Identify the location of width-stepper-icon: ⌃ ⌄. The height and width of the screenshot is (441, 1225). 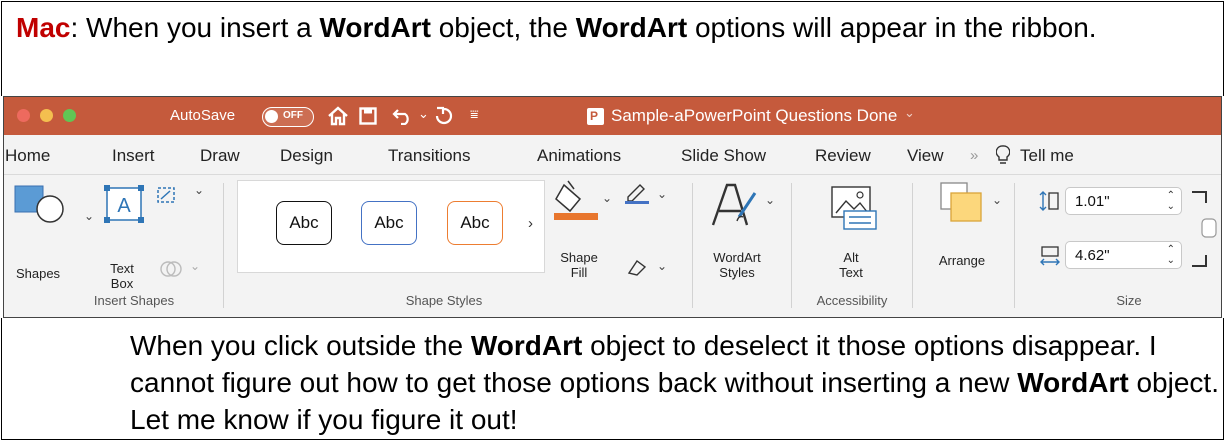
(1171, 255).